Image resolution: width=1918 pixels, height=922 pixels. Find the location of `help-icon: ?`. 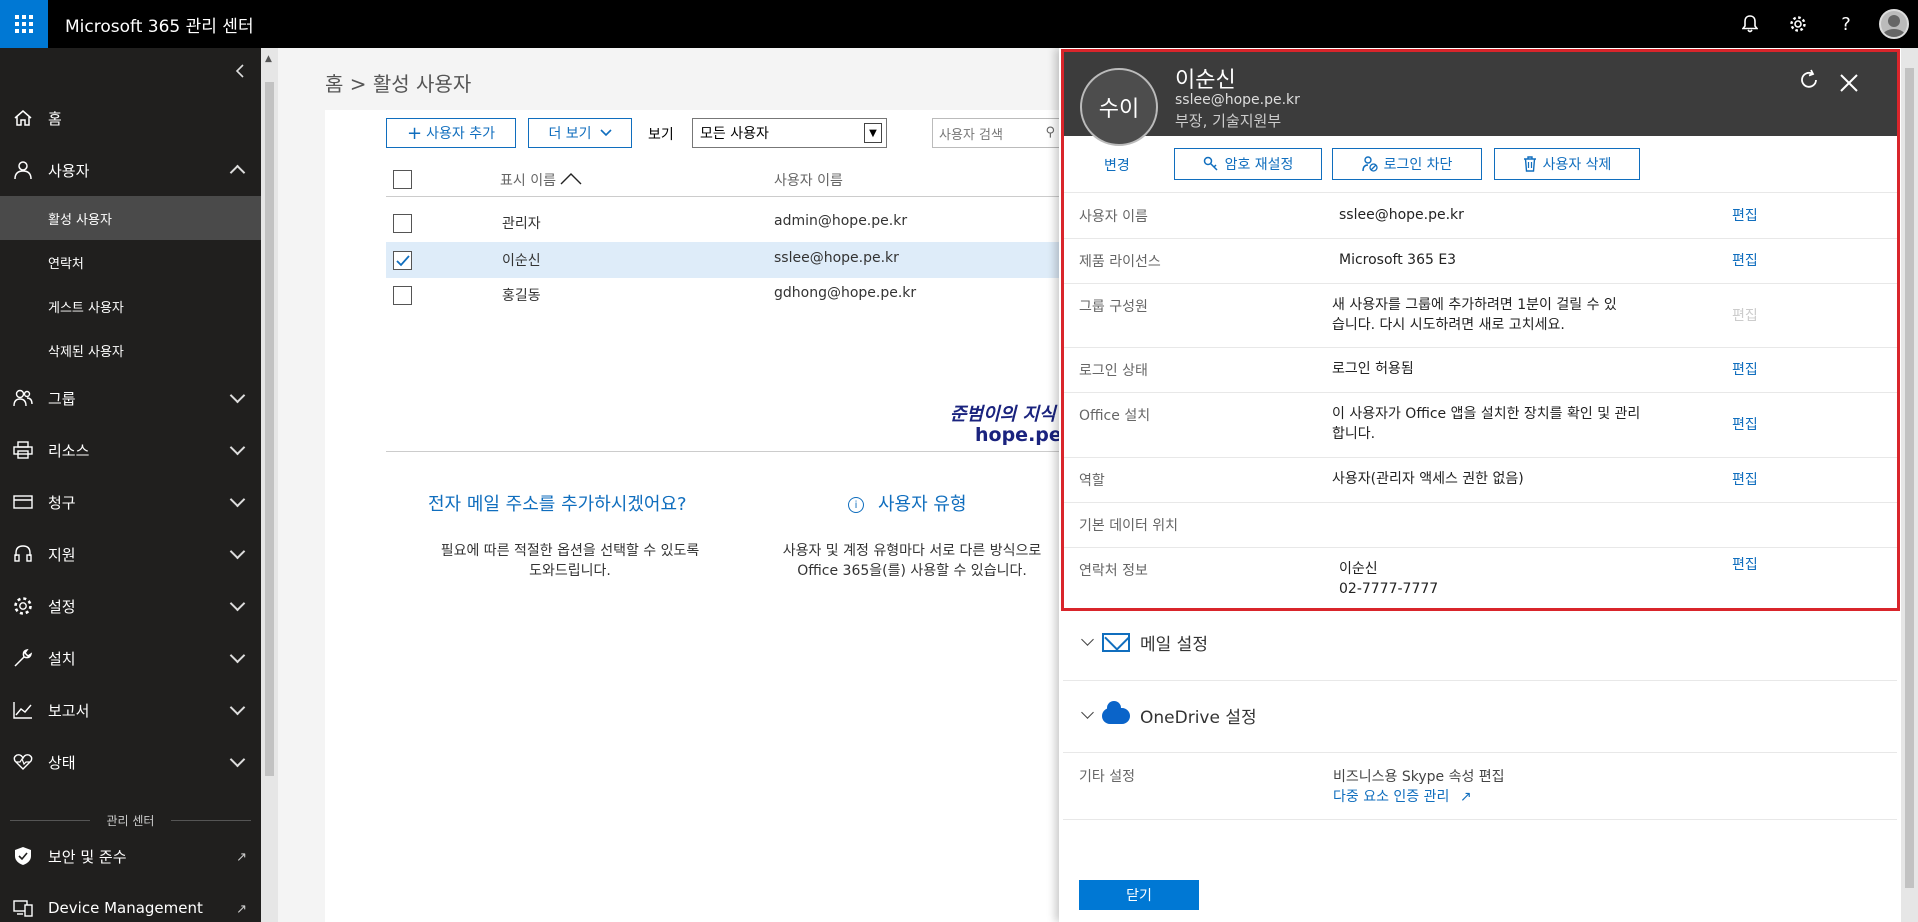

help-icon: ? is located at coordinates (1846, 24).